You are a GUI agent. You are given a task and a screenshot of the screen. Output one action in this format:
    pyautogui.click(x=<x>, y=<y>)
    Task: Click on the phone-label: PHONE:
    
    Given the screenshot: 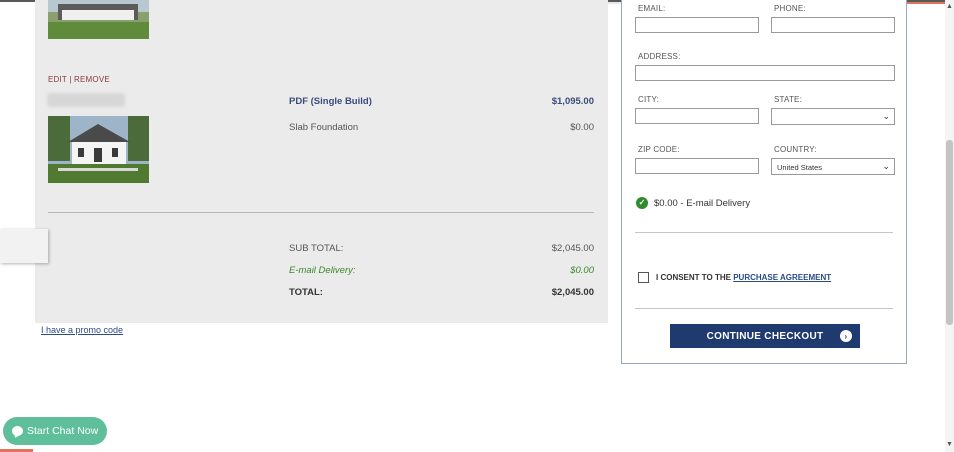 What is the action you would take?
    pyautogui.click(x=790, y=8)
    